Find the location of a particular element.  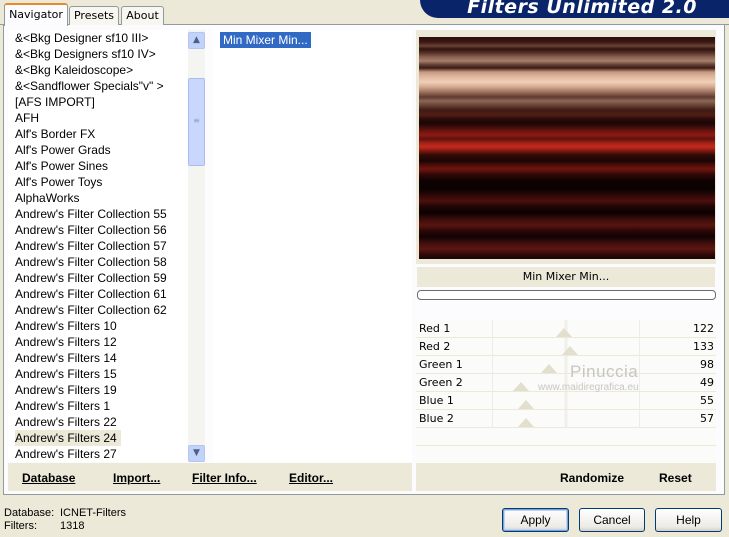

progress-bar is located at coordinates (566, 295).